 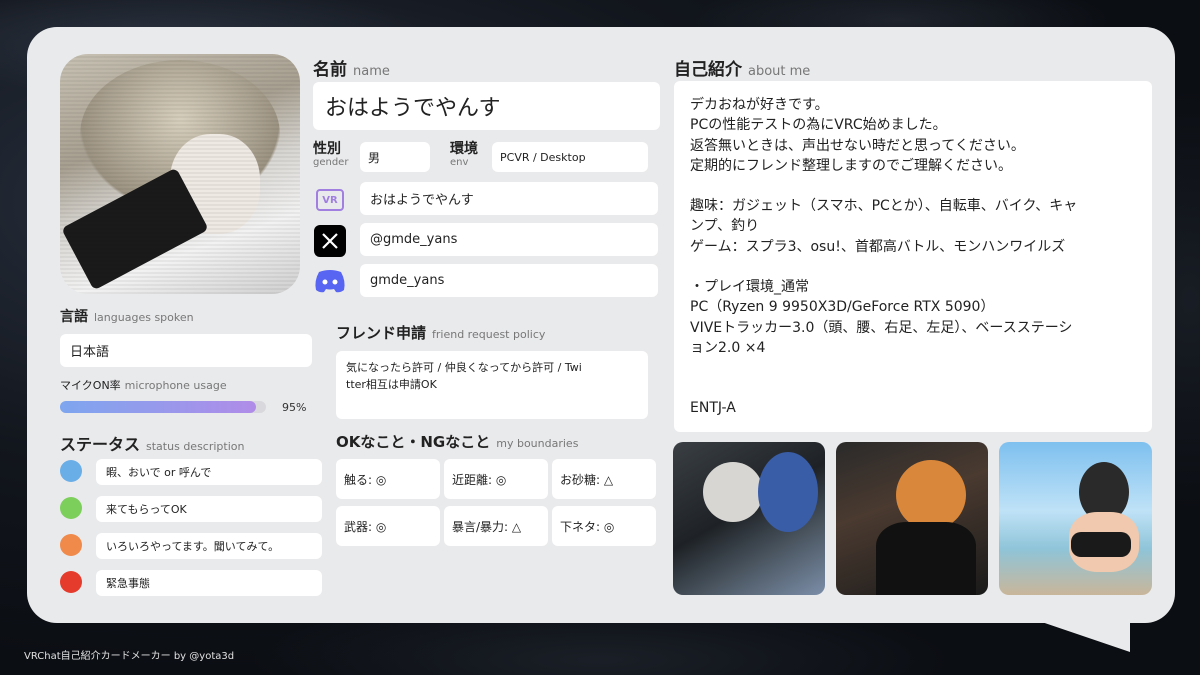 I want to click on gender-field: 男, so click(x=395, y=157).